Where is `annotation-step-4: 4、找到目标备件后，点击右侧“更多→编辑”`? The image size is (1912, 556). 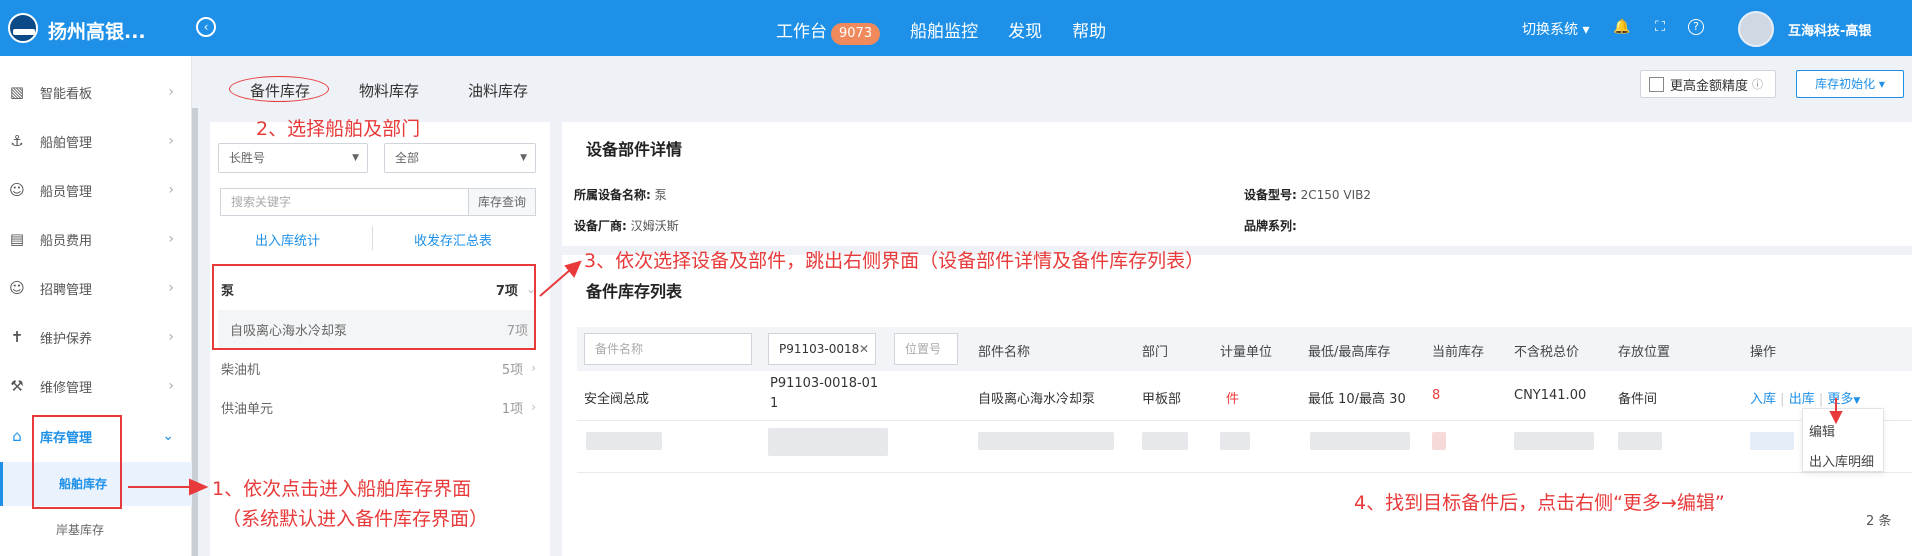
annotation-step-4: 4、找到目标备件后，点击右侧“更多→编辑” is located at coordinates (1539, 503).